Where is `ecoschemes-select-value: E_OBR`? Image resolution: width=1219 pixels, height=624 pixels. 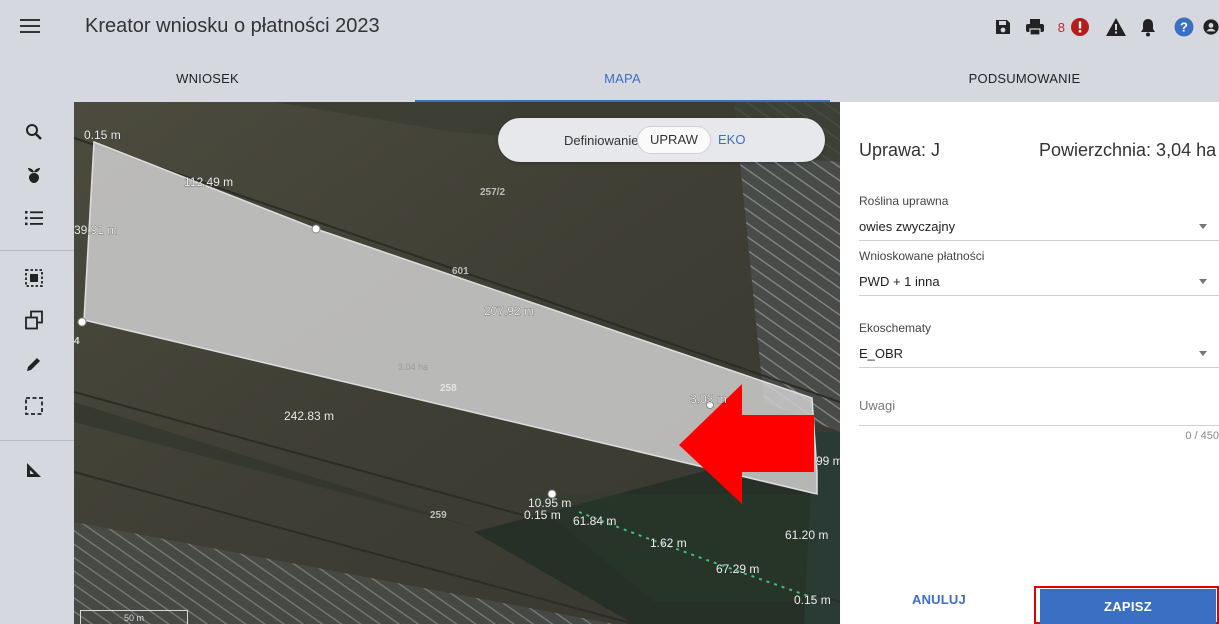 ecoschemes-select-value: E_OBR is located at coordinates (881, 353).